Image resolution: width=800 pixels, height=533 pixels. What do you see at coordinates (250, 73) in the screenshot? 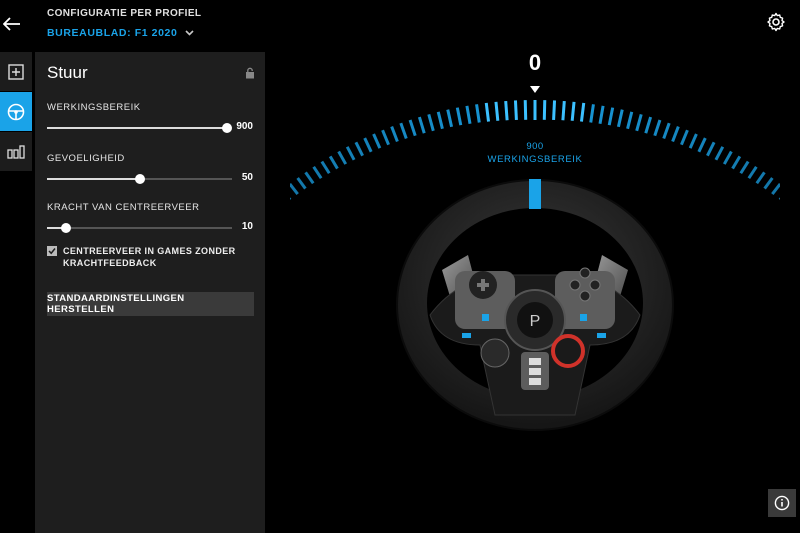
I see `lock-icon` at bounding box center [250, 73].